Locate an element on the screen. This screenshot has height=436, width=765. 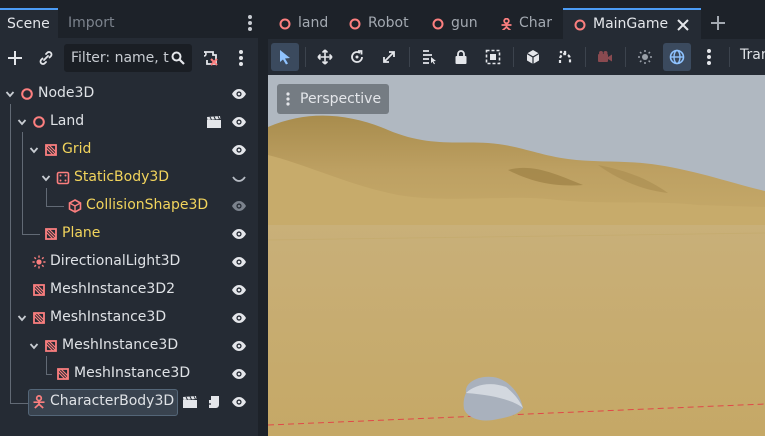
environment-menu-button is located at coordinates (709, 57).